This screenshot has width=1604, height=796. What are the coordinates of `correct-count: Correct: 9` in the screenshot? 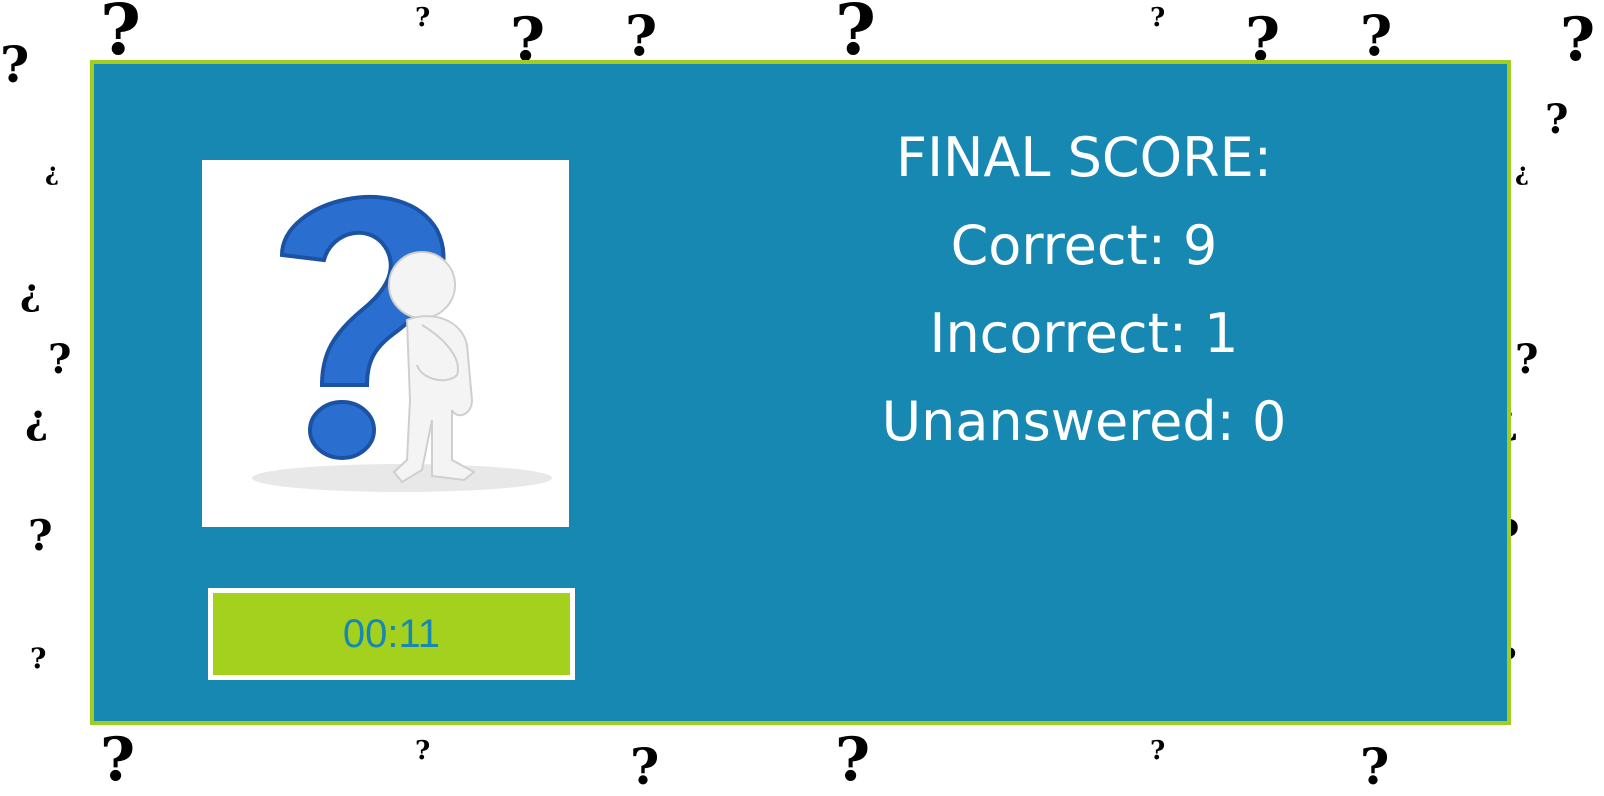 It's located at (1084, 245).